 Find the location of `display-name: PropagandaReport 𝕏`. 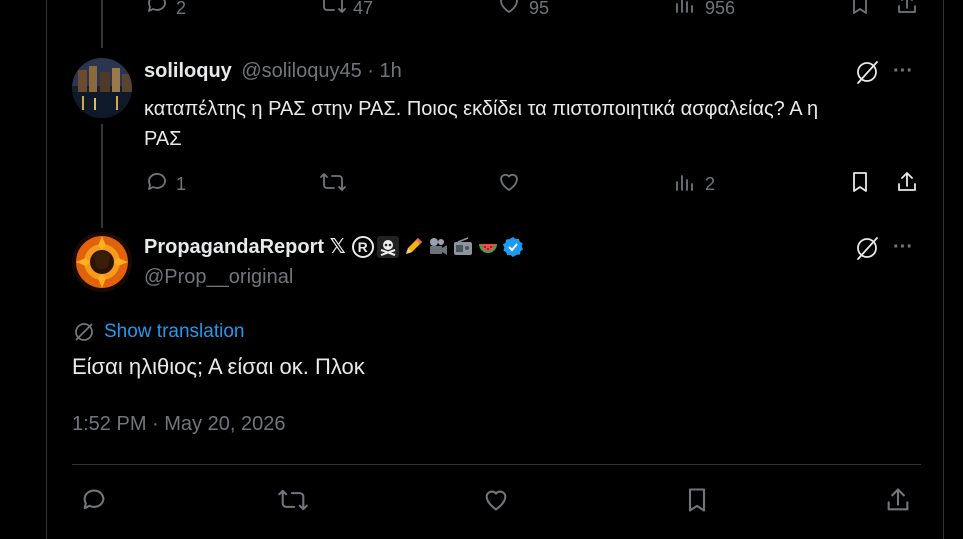

display-name: PropagandaReport 𝕏 is located at coordinates (245, 246).